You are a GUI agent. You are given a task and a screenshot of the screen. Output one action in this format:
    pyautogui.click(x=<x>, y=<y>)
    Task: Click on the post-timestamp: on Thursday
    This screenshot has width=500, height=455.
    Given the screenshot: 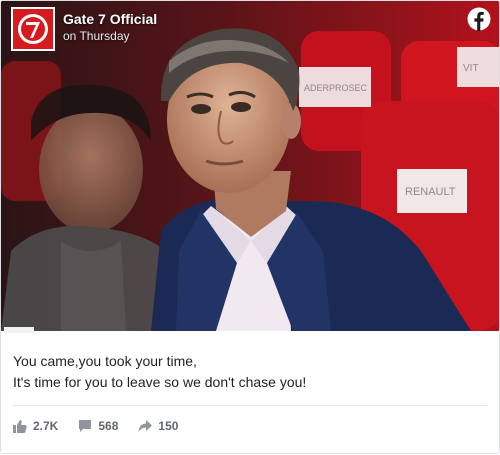 What is the action you would take?
    pyautogui.click(x=96, y=36)
    